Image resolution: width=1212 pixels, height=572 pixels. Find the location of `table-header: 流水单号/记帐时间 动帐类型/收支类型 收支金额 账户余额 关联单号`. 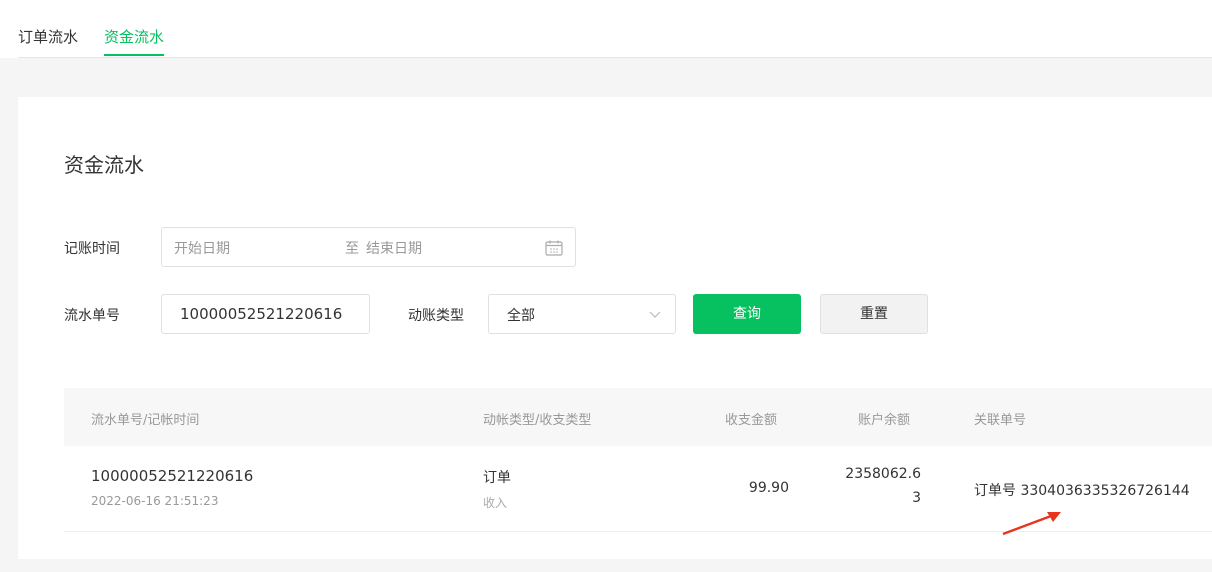

table-header: 流水单号/记帐时间 动帐类型/收支类型 收支金额 账户余额 关联单号 is located at coordinates (638, 417).